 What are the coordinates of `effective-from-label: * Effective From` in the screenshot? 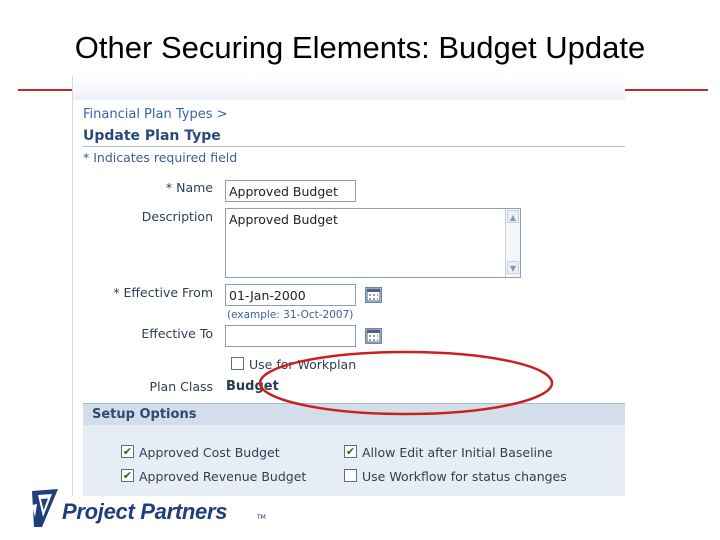 It's located at (163, 292).